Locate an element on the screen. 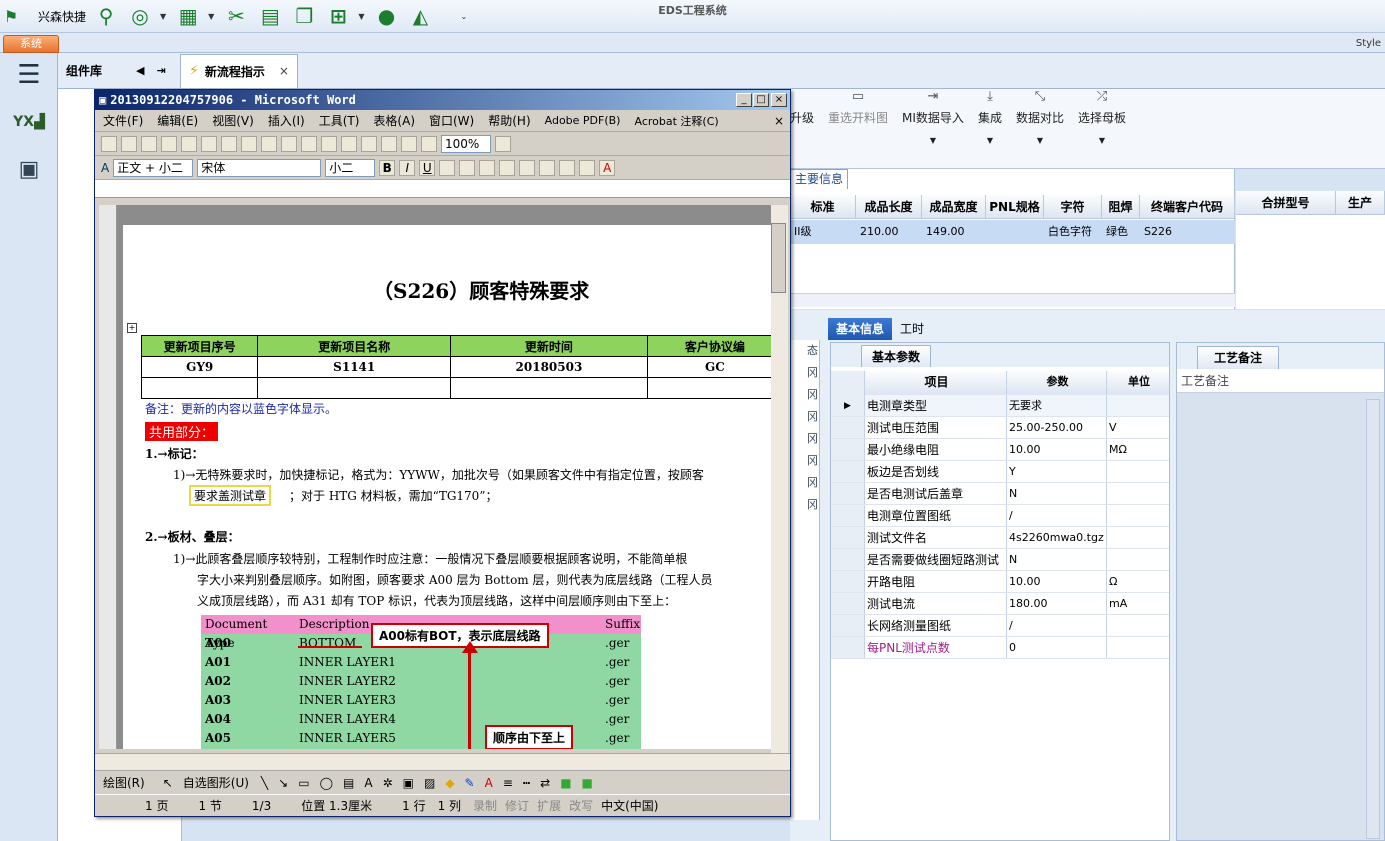 Image resolution: width=1385 pixels, height=841 pixels. style-select: 正文 + 小二 is located at coordinates (153, 167).